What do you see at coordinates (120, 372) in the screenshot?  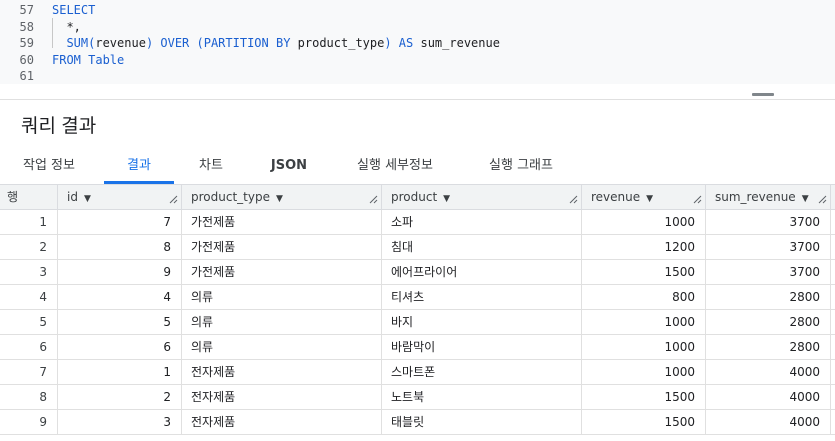 I see `cell-id: 1` at bounding box center [120, 372].